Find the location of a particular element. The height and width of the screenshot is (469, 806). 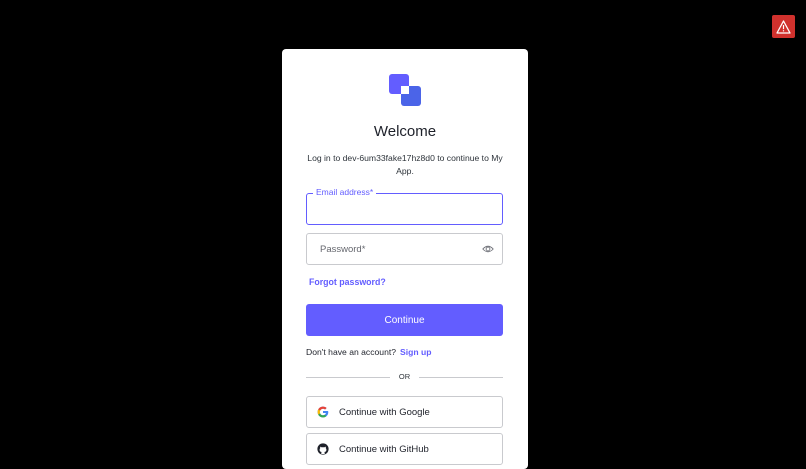

signup-link: Sign up is located at coordinates (416, 352).